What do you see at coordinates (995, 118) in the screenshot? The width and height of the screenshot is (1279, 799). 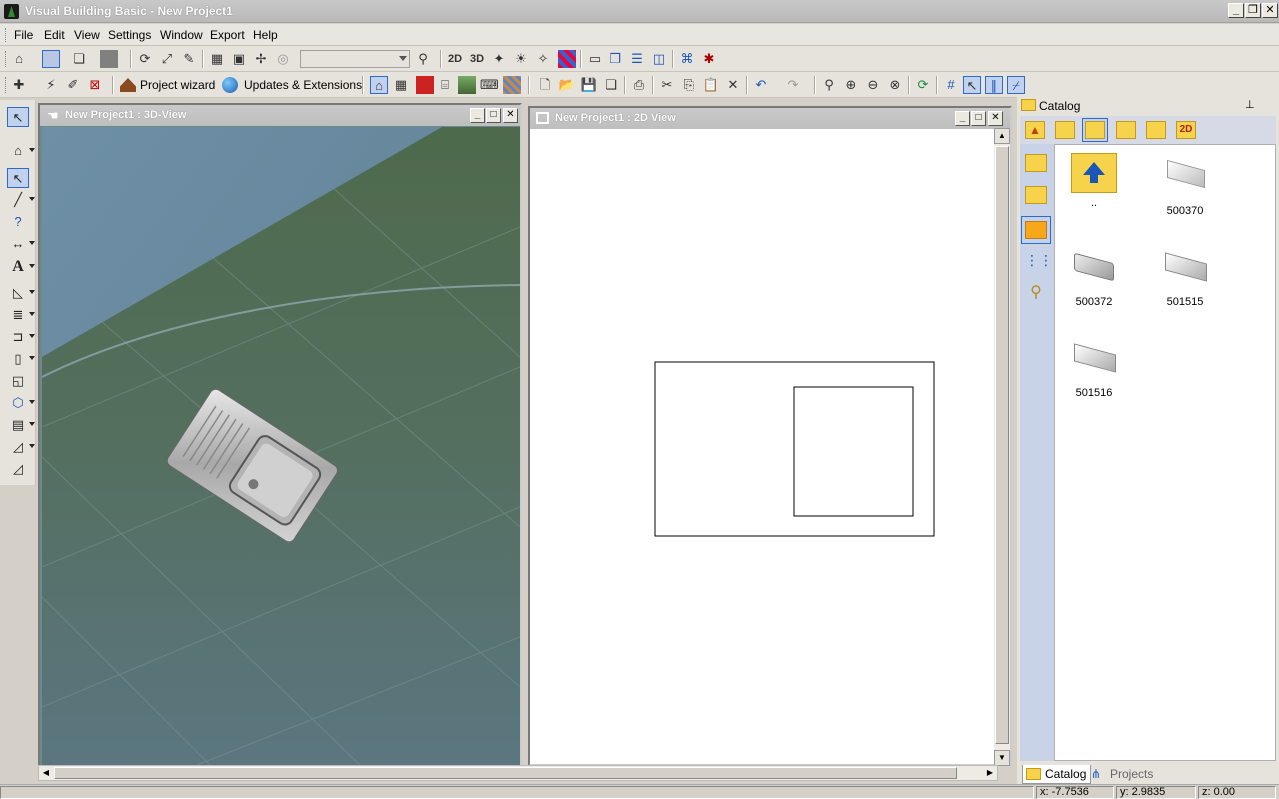 I see `view-2d-close-button: ✕` at bounding box center [995, 118].